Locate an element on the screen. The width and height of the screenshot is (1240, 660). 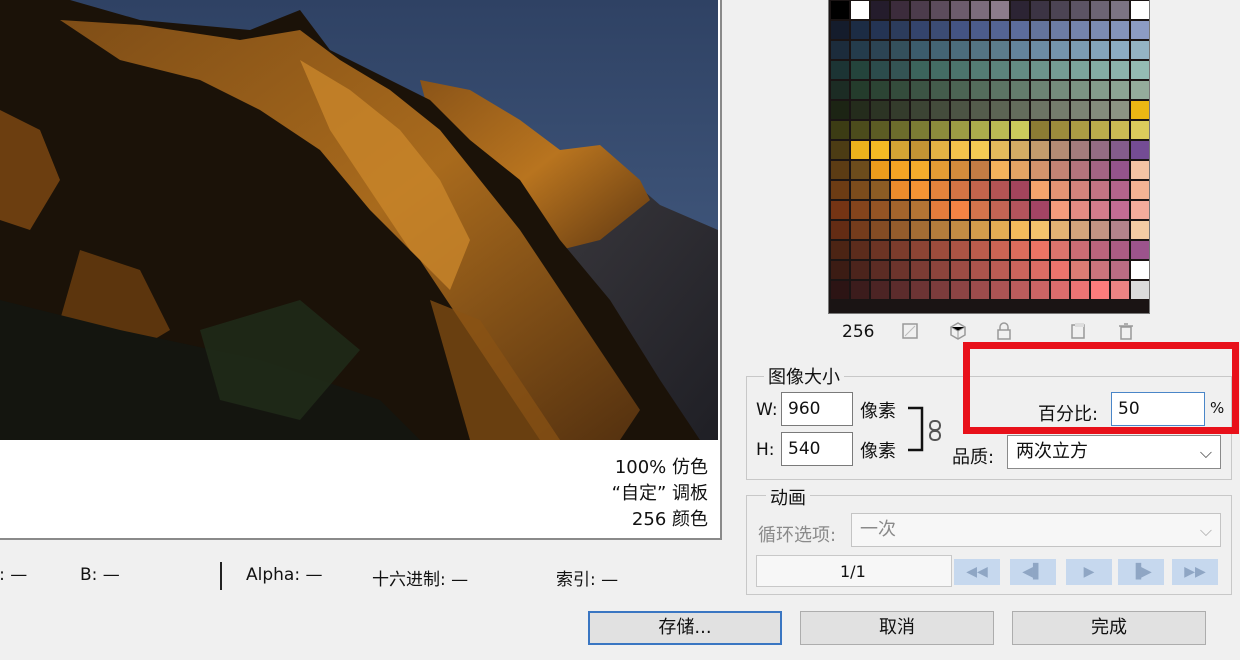
quality-select: 两次立方 ⌵ is located at coordinates (1114, 452).